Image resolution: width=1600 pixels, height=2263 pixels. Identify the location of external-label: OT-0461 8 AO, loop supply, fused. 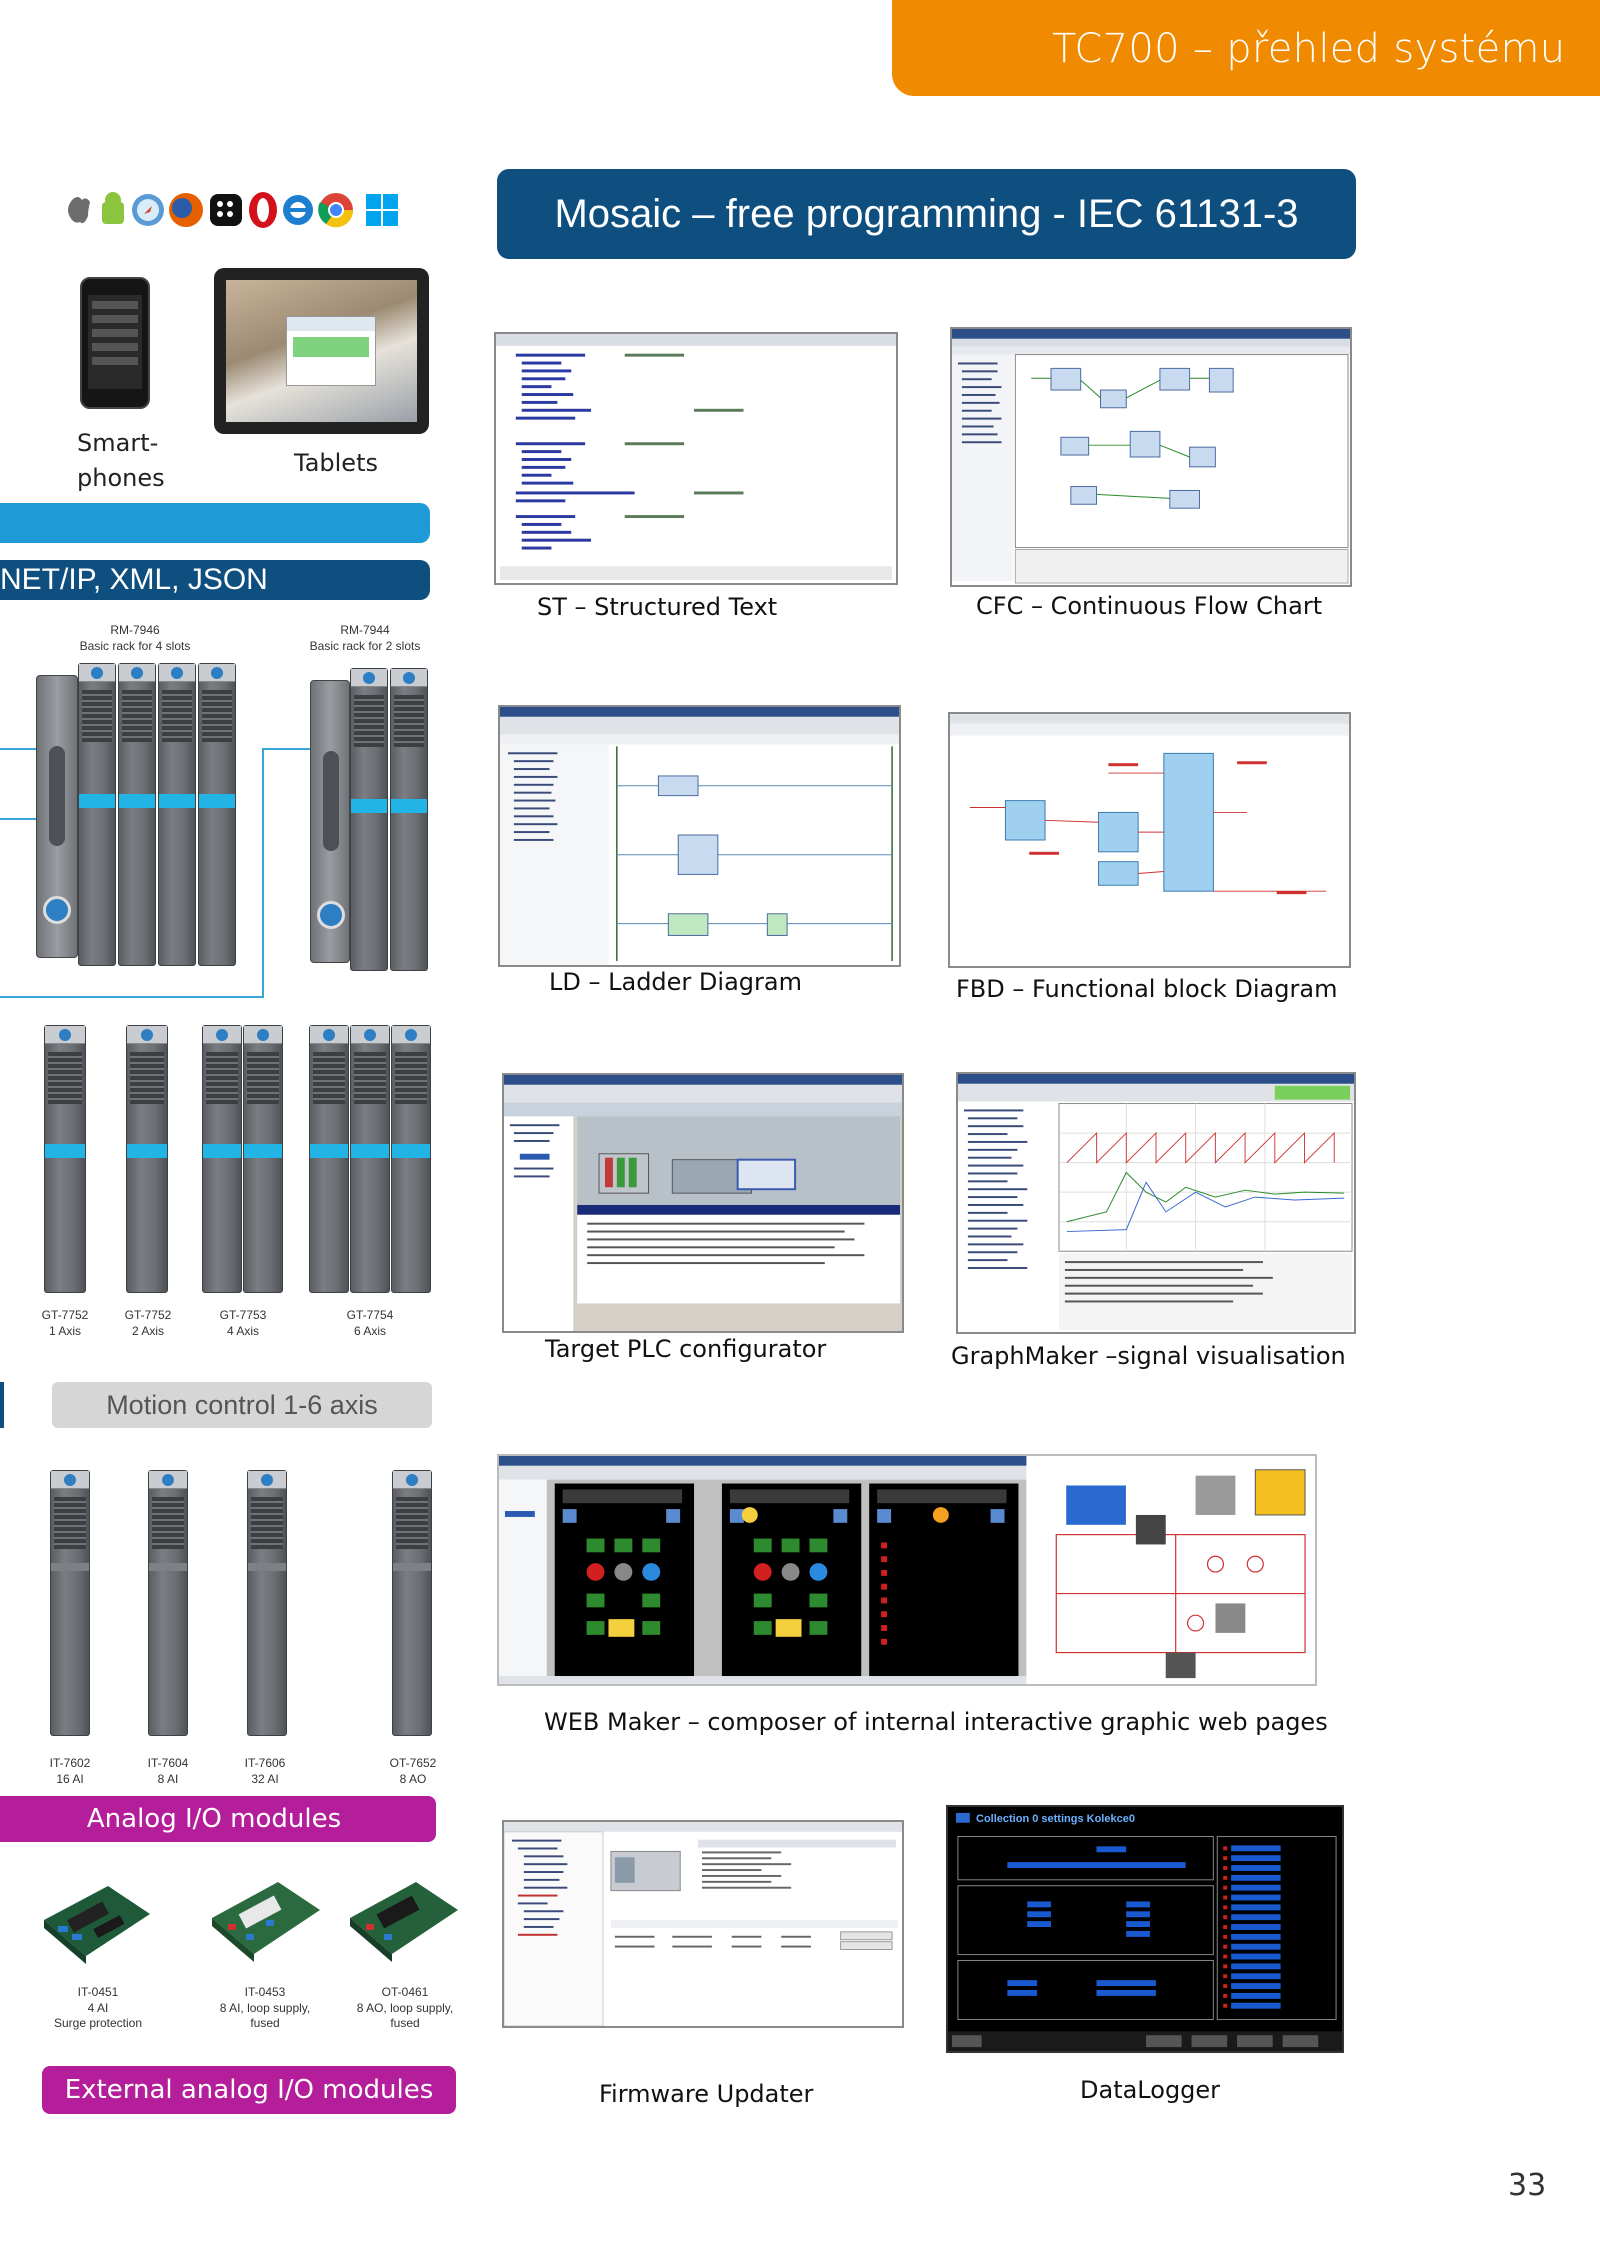
(405, 2008).